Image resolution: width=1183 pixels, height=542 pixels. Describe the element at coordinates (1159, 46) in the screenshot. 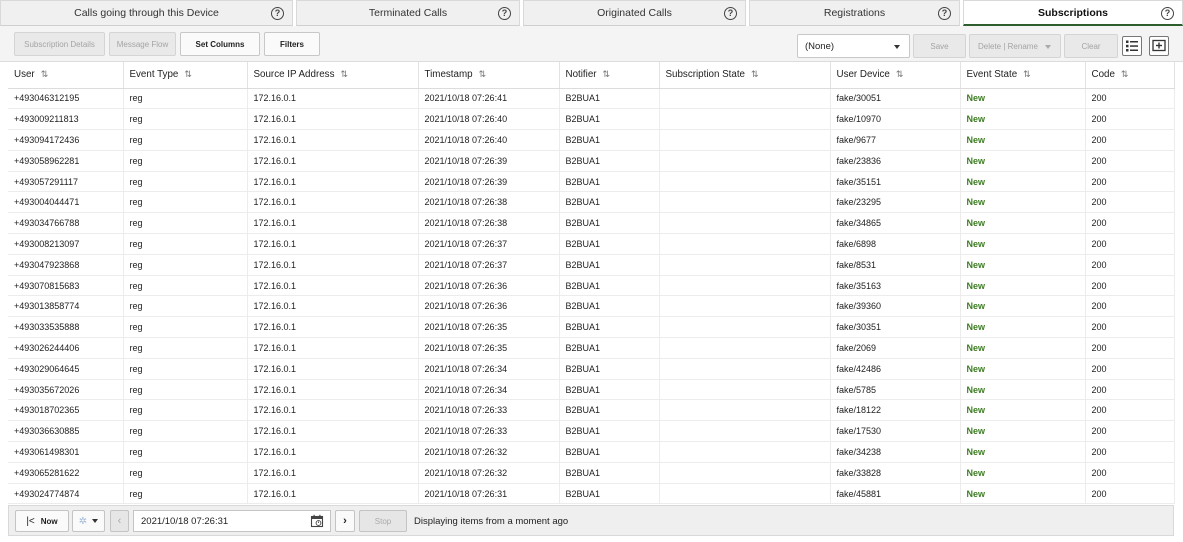

I see `export-button` at that location.